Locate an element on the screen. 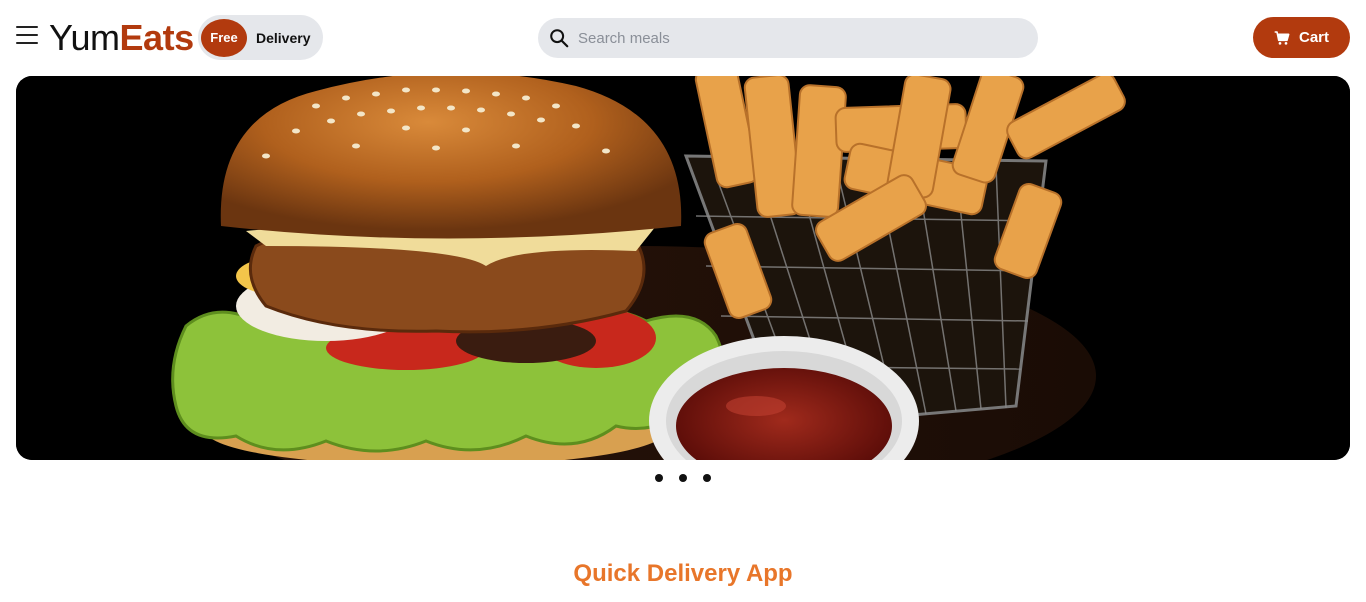 The width and height of the screenshot is (1366, 602). hamburger-menu-icon is located at coordinates (28, 37).